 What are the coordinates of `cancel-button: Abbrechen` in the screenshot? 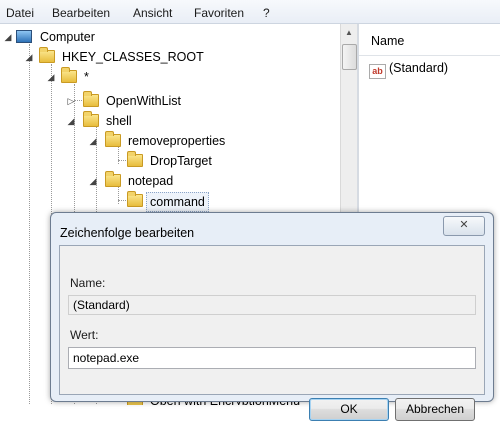 It's located at (435, 409).